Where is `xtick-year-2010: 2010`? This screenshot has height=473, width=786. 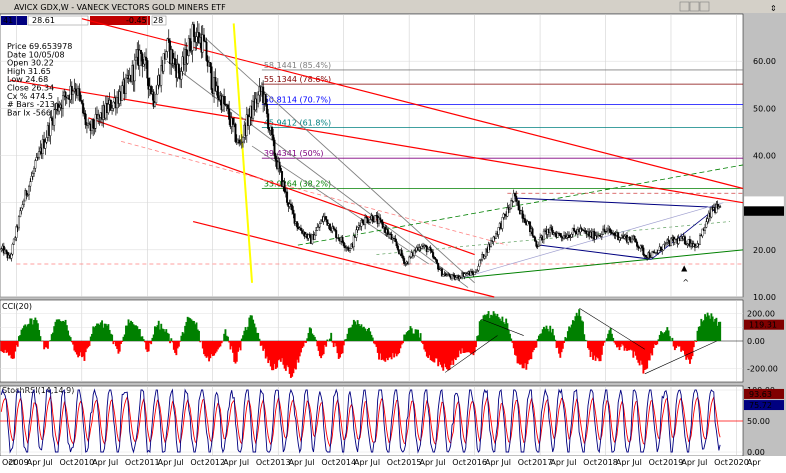
xtick-year-2010: 2010 is located at coordinates (84, 462).